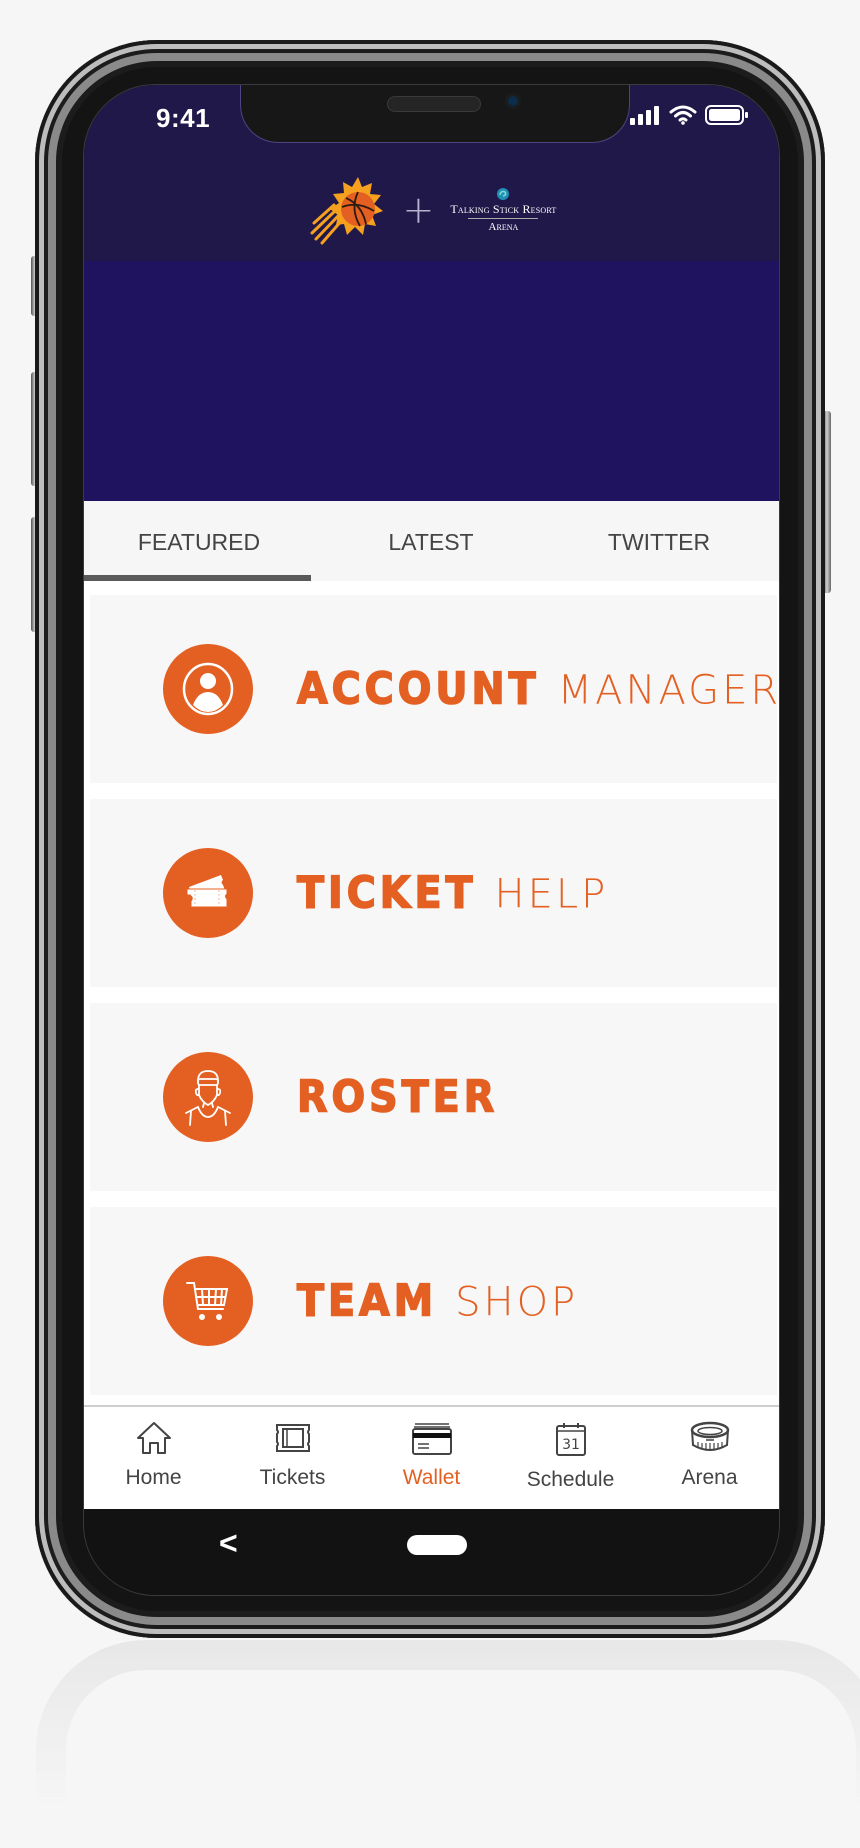  What do you see at coordinates (683, 115) in the screenshot?
I see `wifi-icon` at bounding box center [683, 115].